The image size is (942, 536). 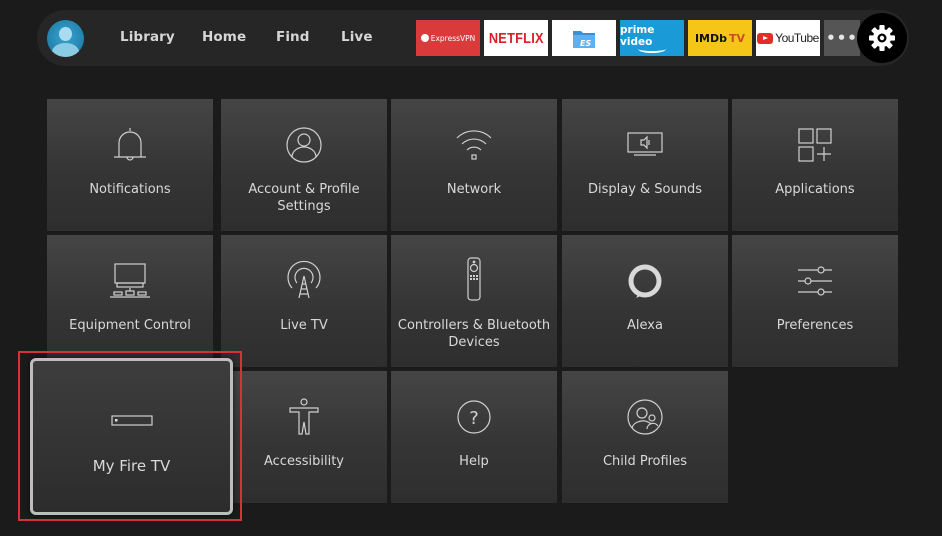 What do you see at coordinates (737, 38) in the screenshot?
I see `app-label-suffix: TV` at bounding box center [737, 38].